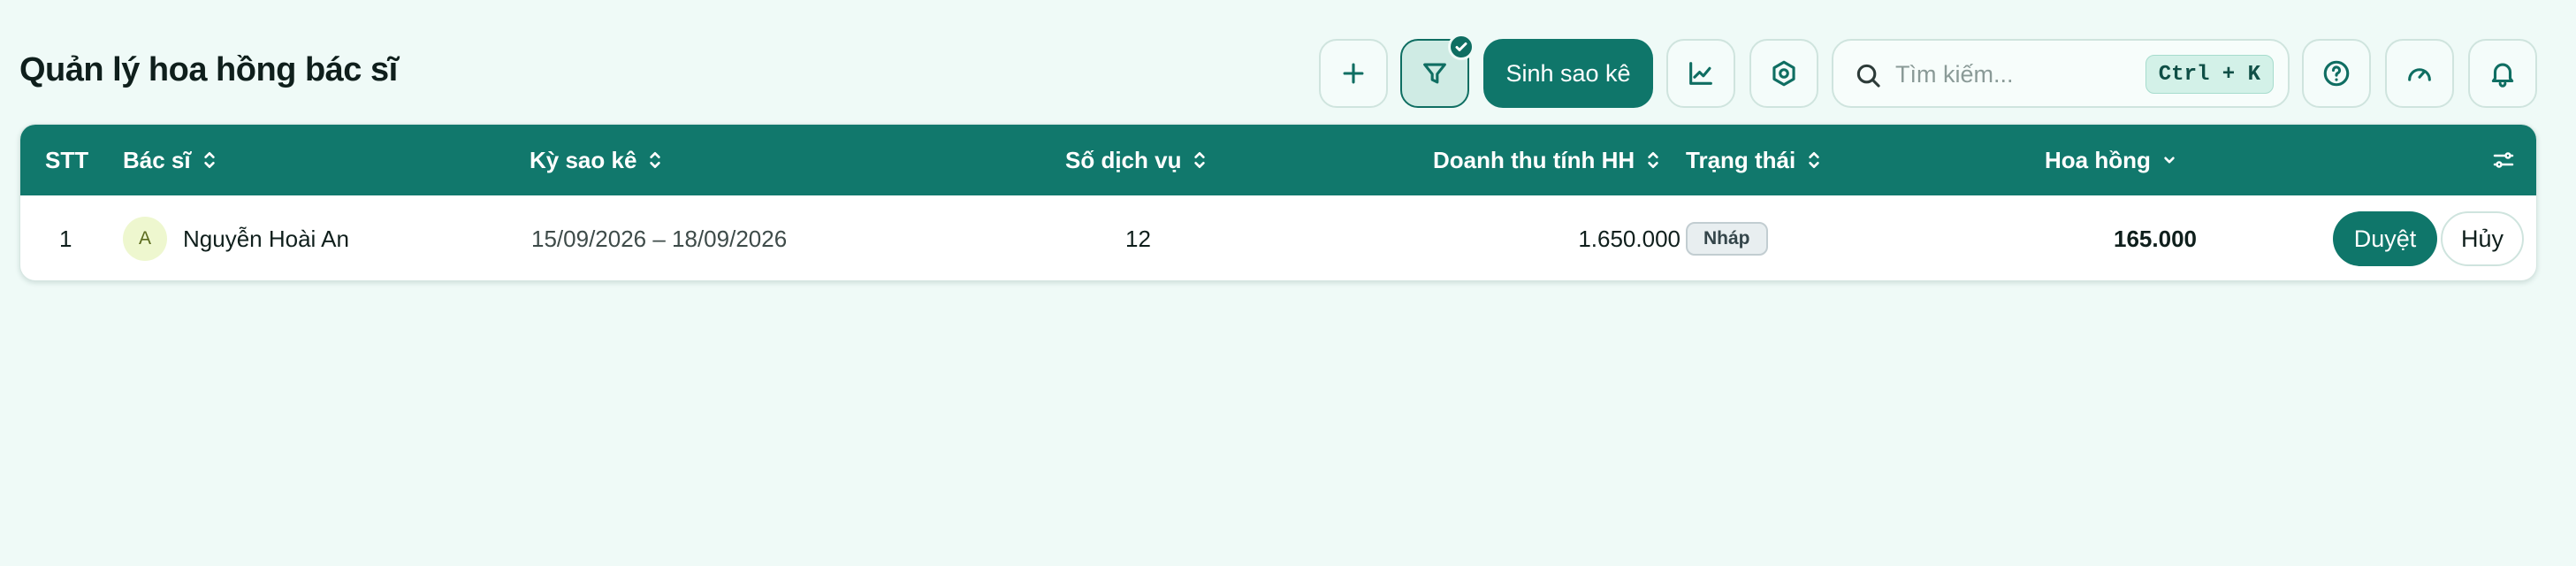 This screenshot has height=566, width=2576. Describe the element at coordinates (1629, 238) in the screenshot. I see `cell-revenue: 1.650.000` at that location.